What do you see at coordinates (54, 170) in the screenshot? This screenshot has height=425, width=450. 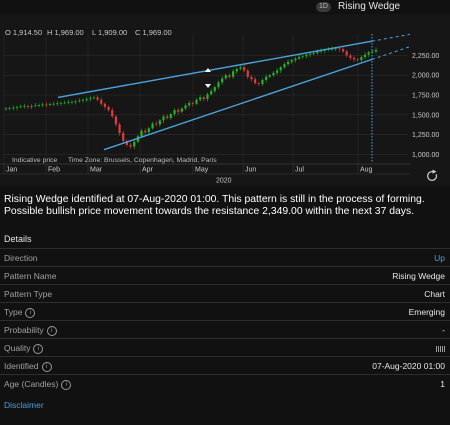 I see `x-tick-label: Feb` at bounding box center [54, 170].